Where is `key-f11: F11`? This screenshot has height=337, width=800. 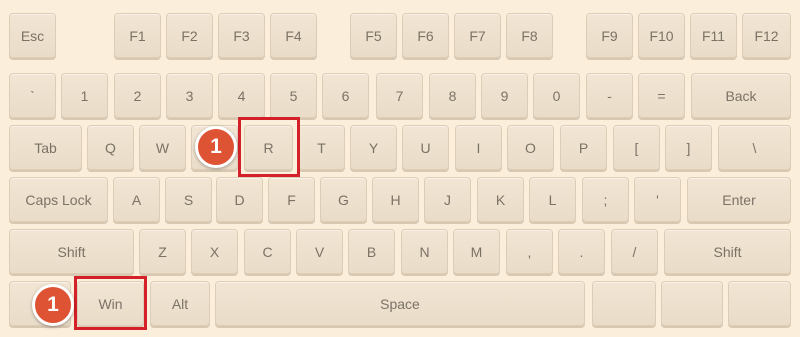 key-f11: F11 is located at coordinates (713, 35).